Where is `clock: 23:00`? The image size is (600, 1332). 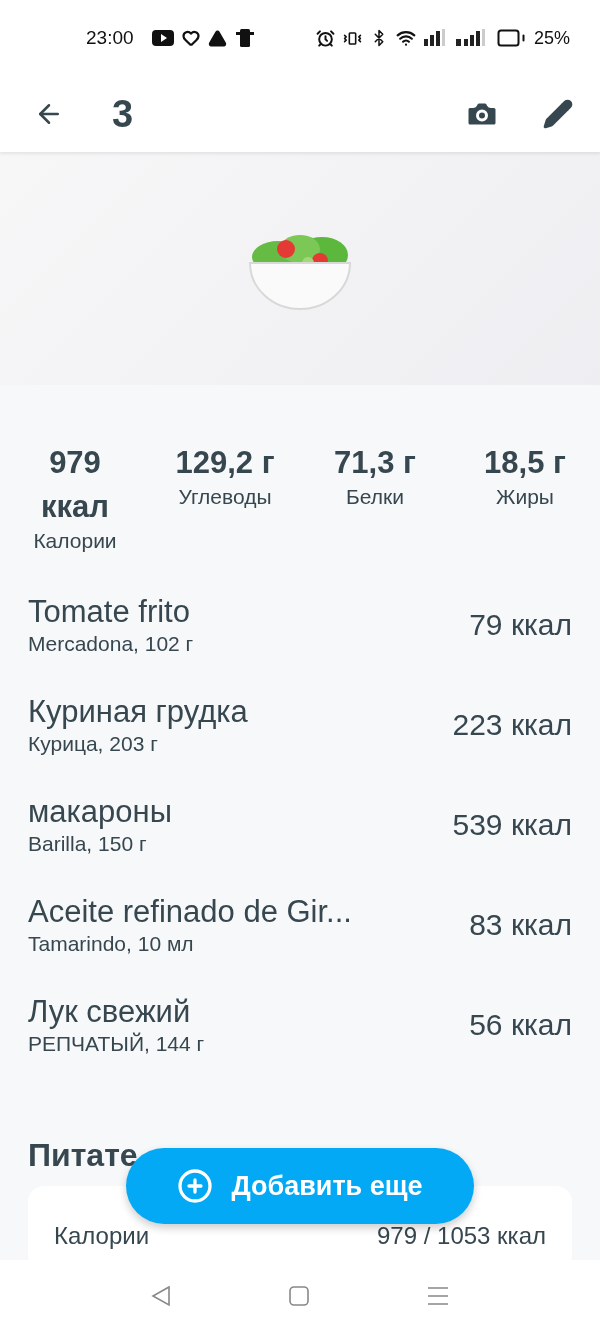
clock: 23:00 is located at coordinates (110, 38).